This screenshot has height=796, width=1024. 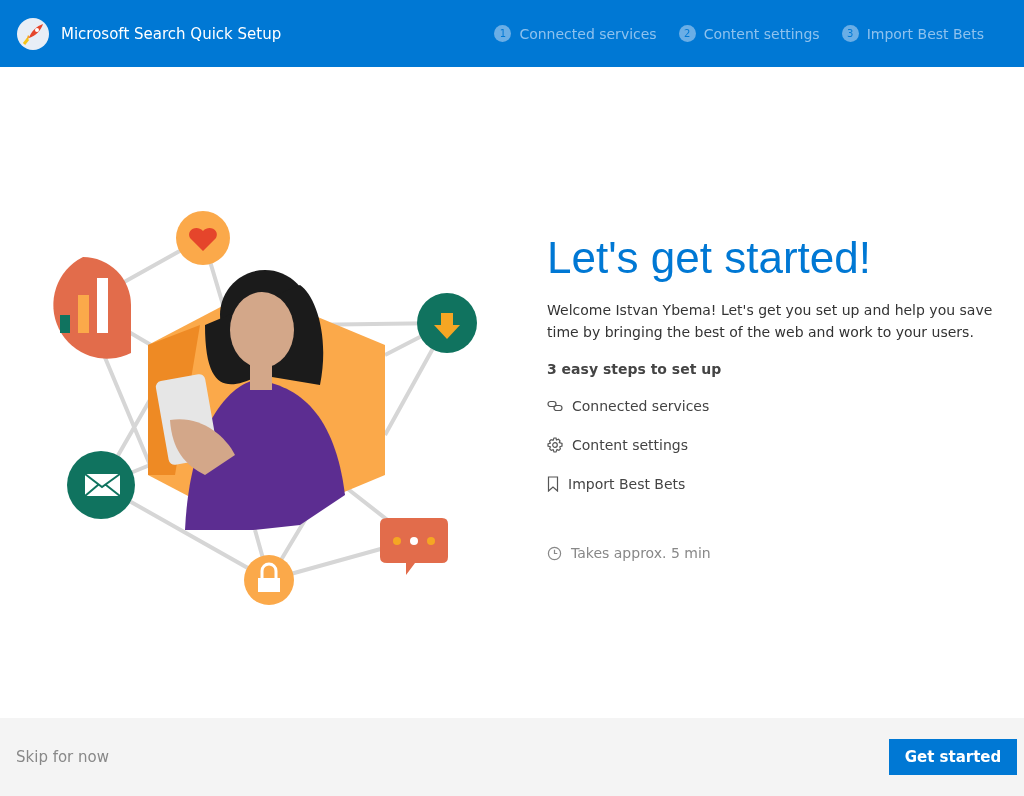 What do you see at coordinates (850, 33) in the screenshot?
I see `step-number: 3` at bounding box center [850, 33].